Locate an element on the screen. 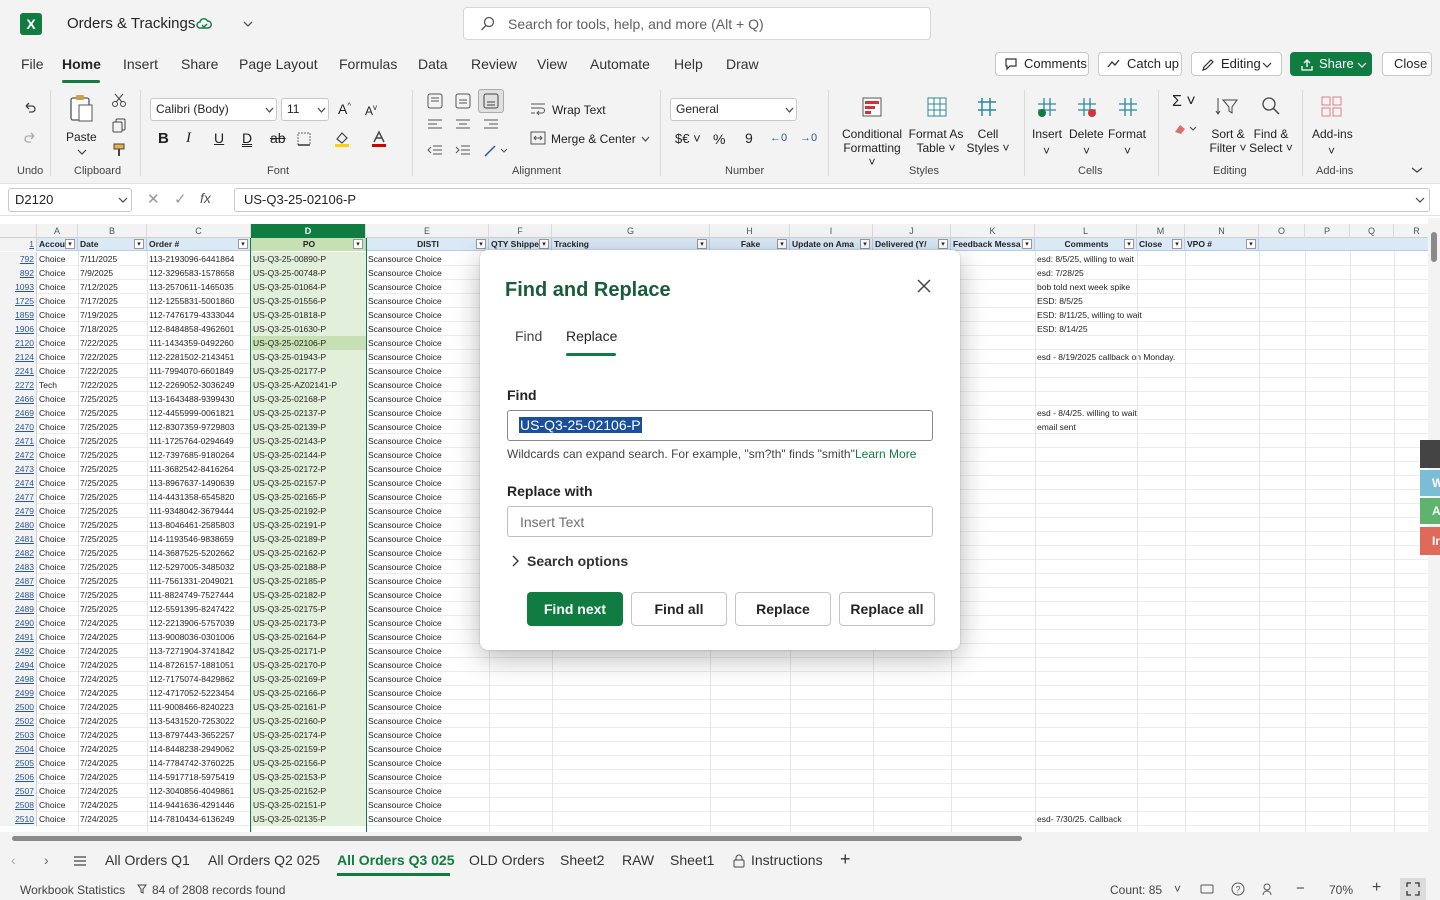 The image size is (1440, 900). menu-file: File is located at coordinates (32, 64).